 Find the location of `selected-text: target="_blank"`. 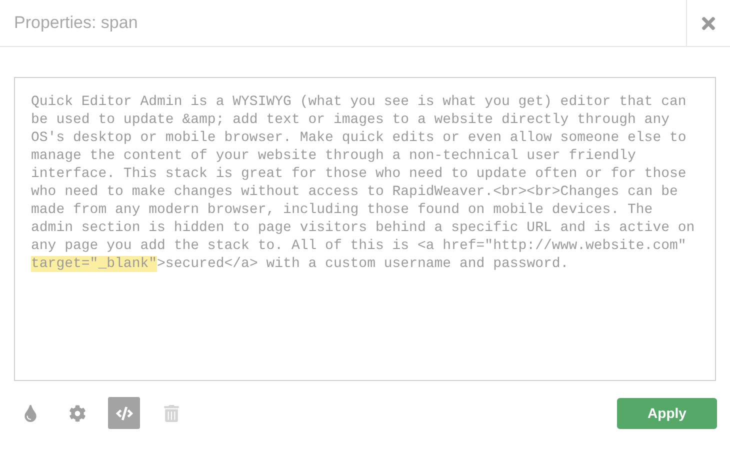

selected-text: target="_blank" is located at coordinates (94, 264).